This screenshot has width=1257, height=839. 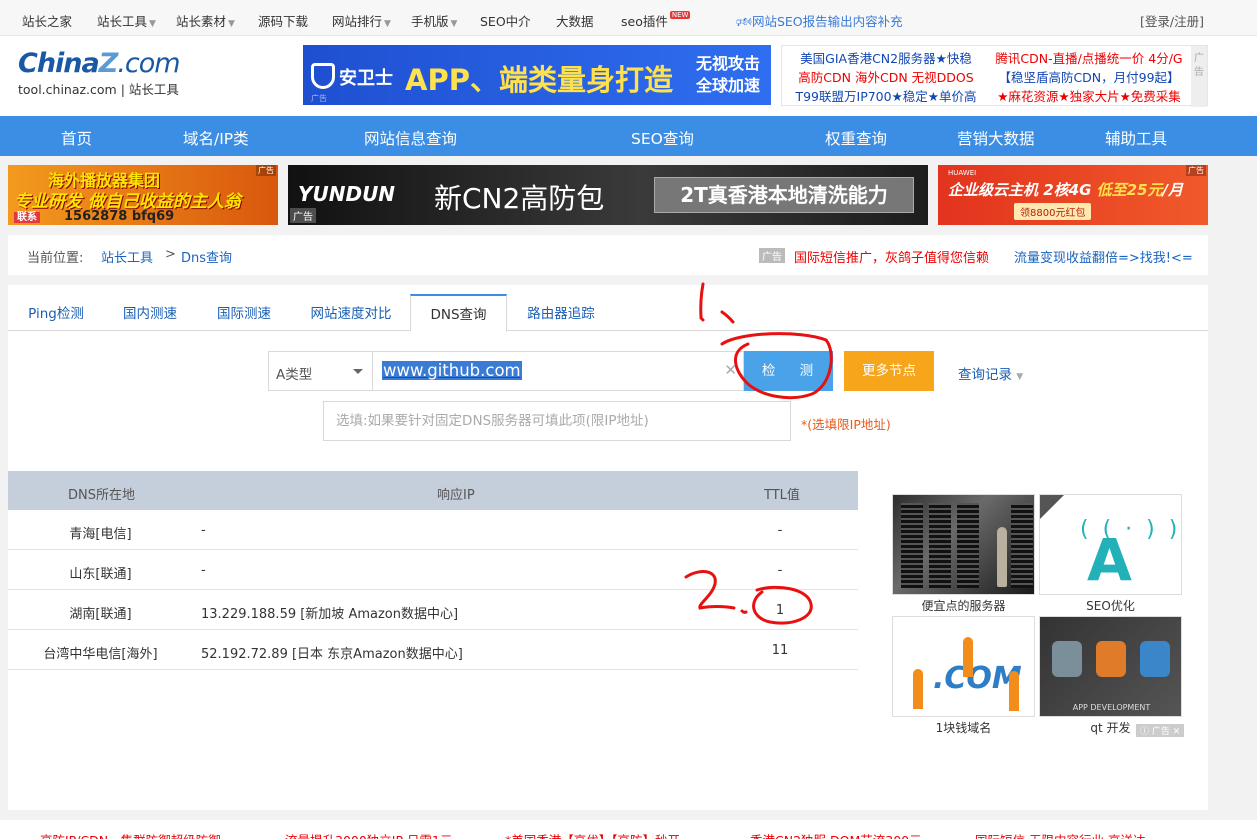 I want to click on topbar-link-rank: 网站排行 ▼, so click(x=361, y=20).